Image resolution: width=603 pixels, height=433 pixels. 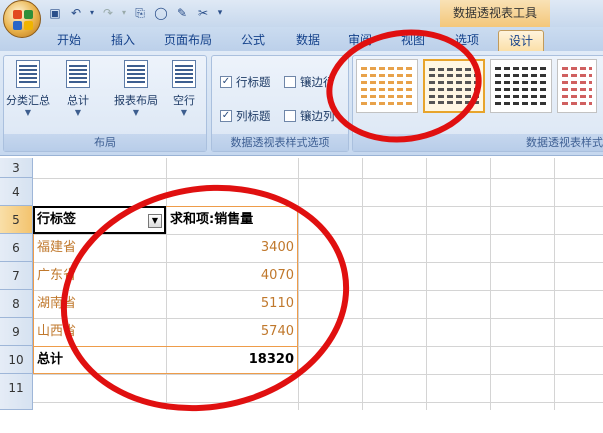 I want to click on row-header: 7, so click(x=16, y=276).